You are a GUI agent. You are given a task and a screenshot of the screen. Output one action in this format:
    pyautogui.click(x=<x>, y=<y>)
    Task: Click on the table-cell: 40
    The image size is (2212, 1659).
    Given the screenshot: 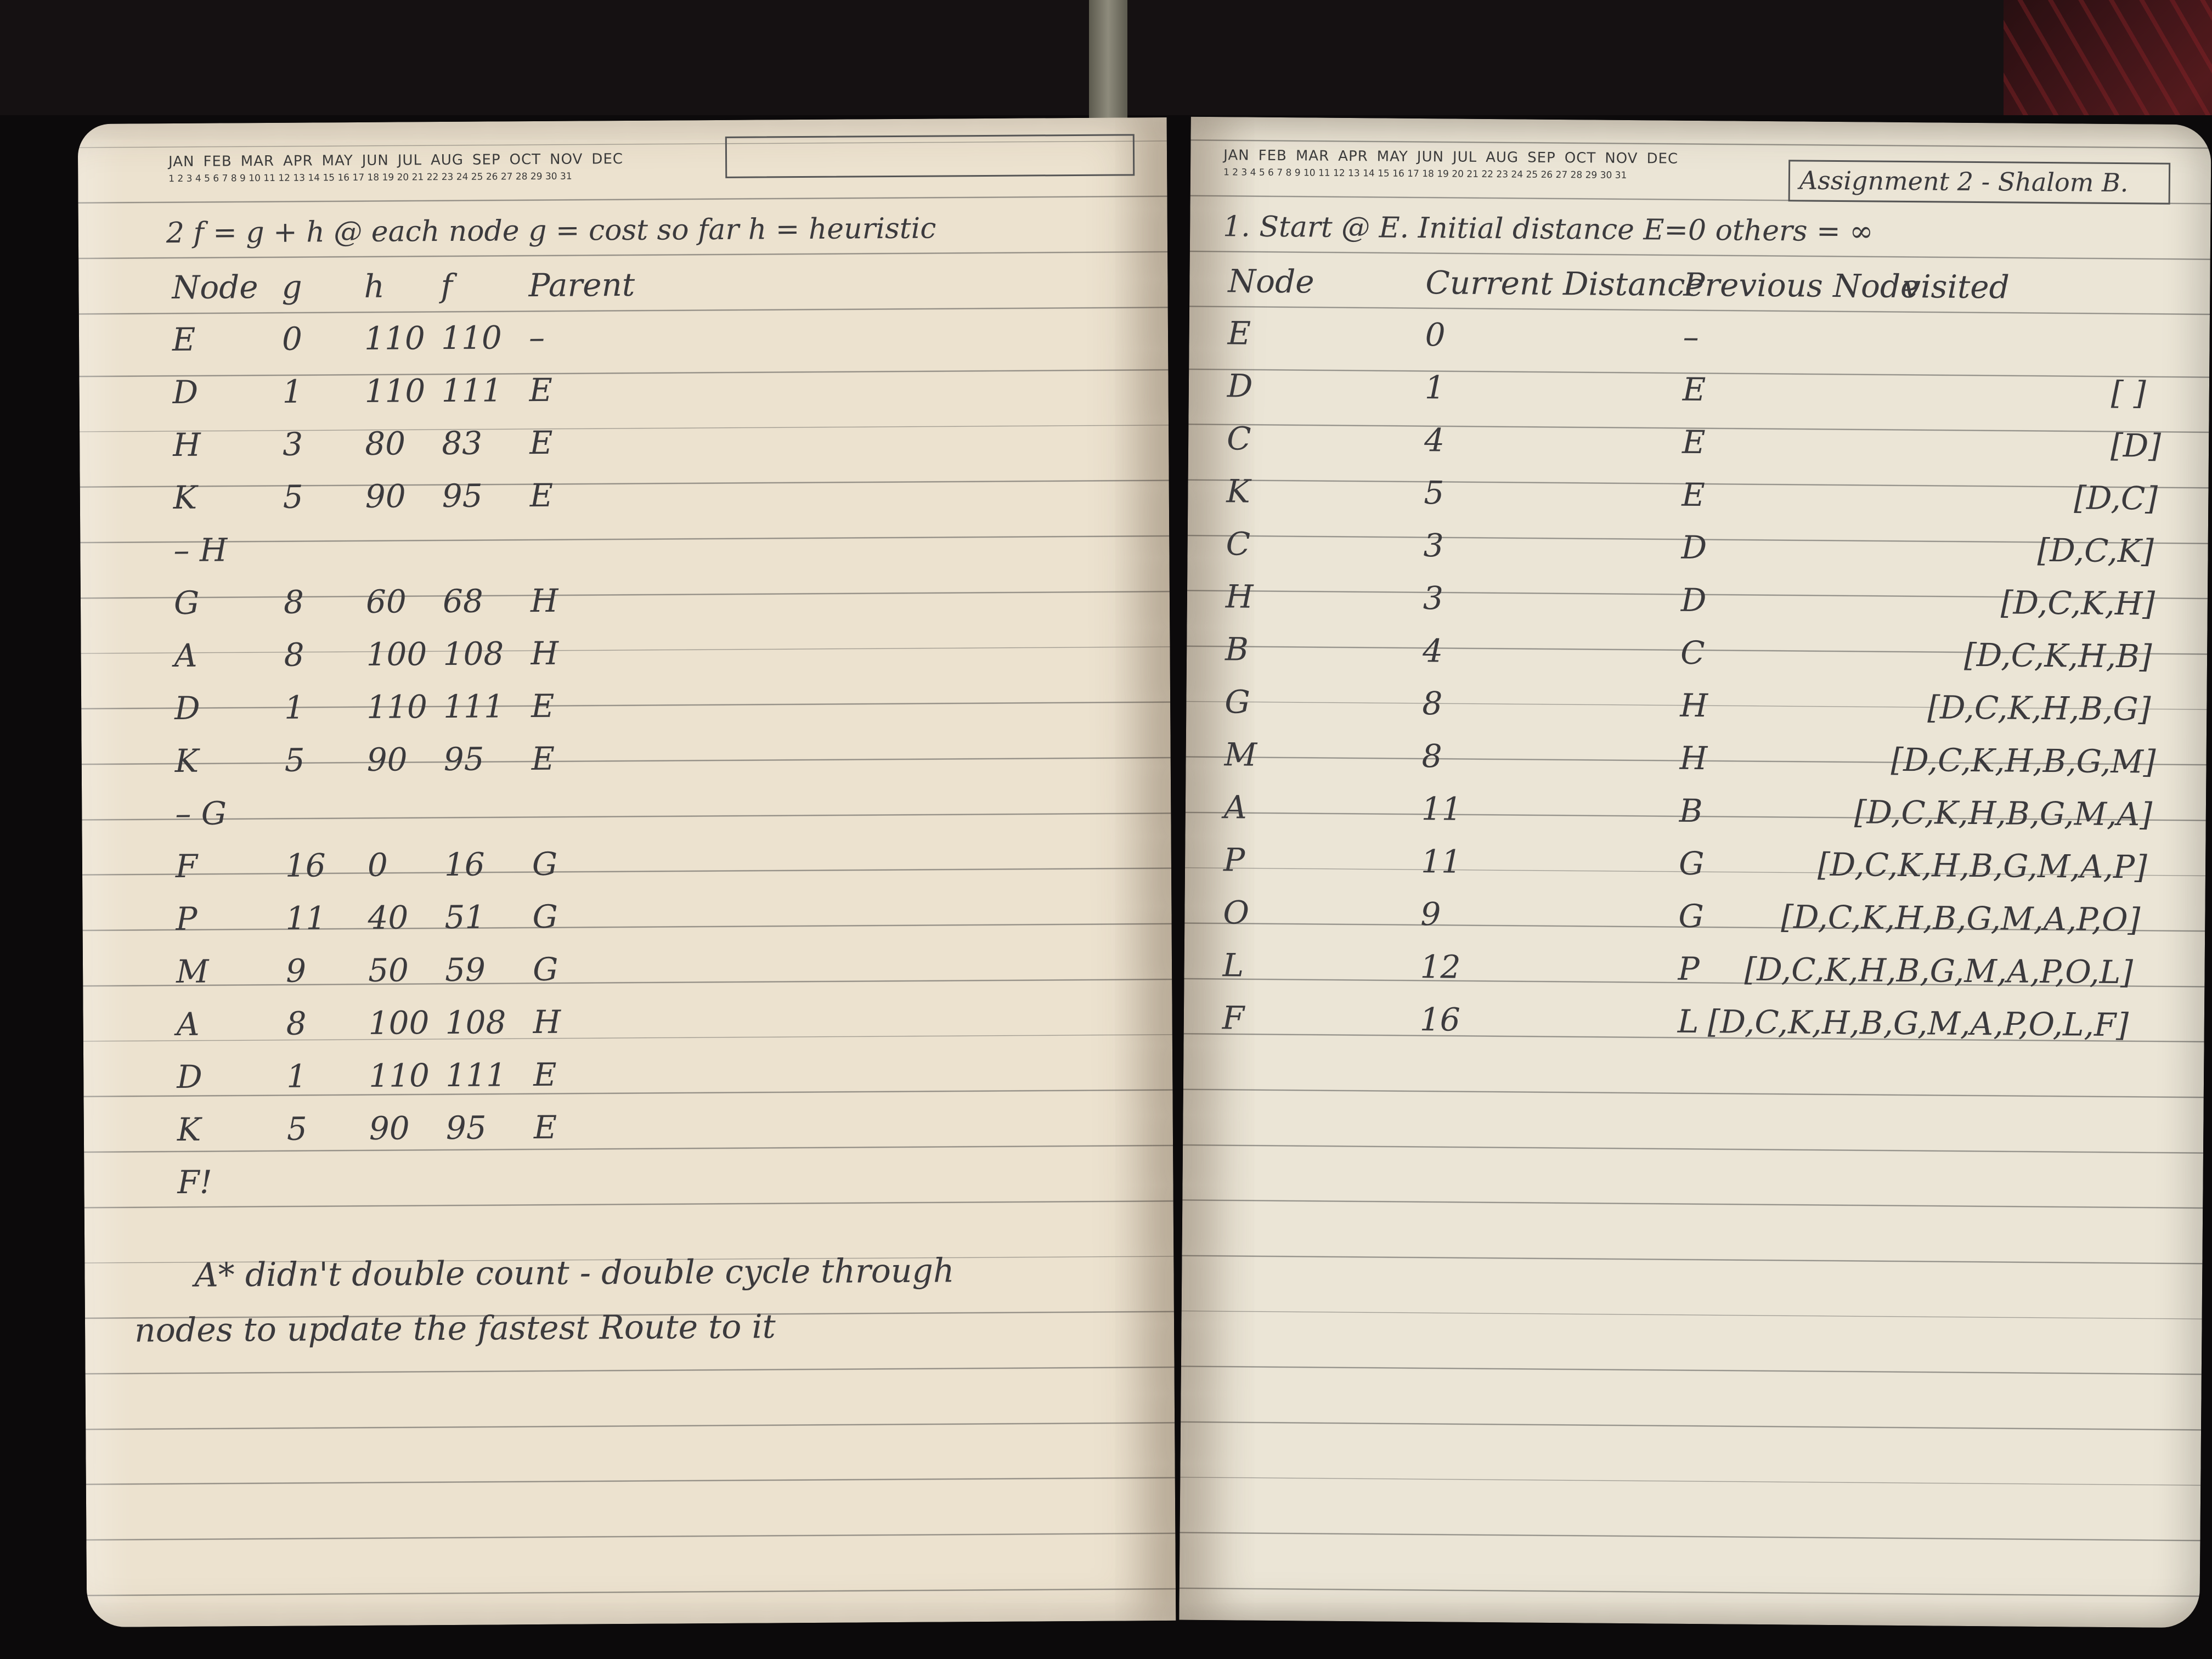 What is the action you would take?
    pyautogui.click(x=388, y=917)
    